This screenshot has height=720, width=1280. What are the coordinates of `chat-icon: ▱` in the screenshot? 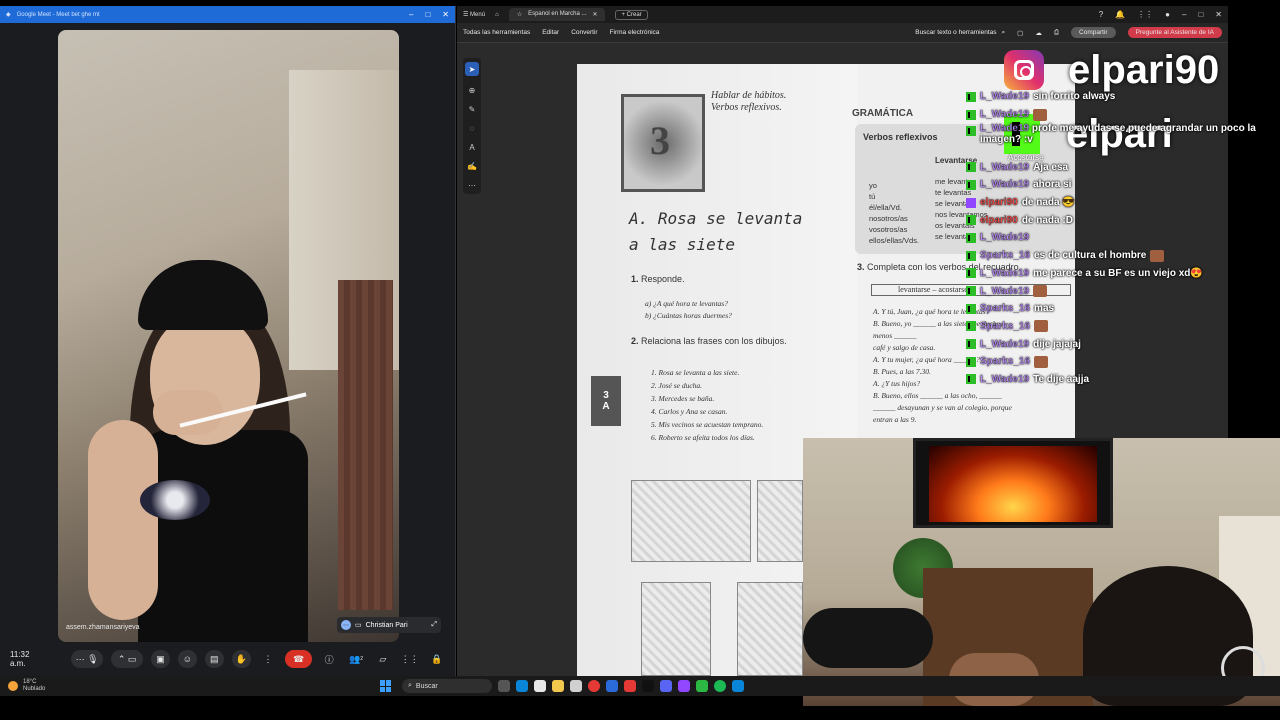 It's located at (382, 659).